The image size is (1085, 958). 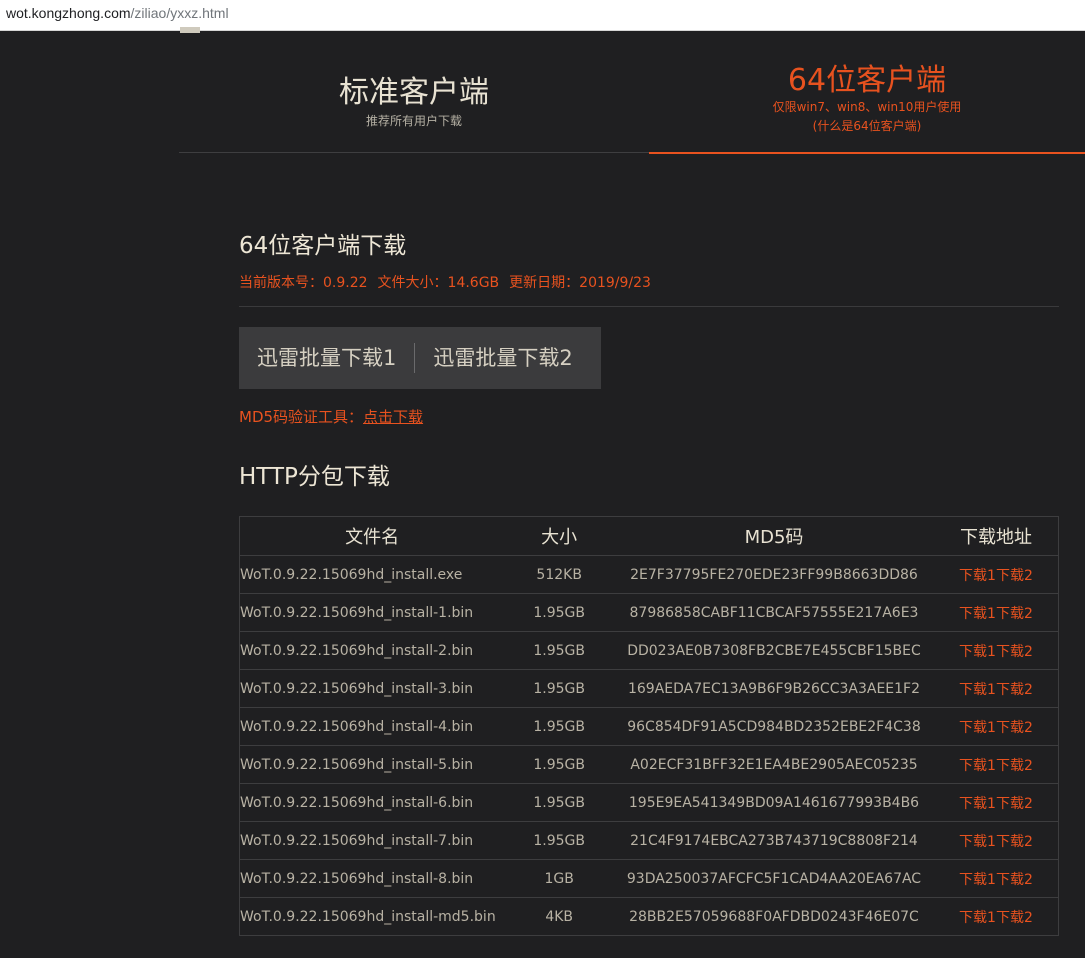 I want to click on header-filename: 文件名, so click(x=372, y=536).